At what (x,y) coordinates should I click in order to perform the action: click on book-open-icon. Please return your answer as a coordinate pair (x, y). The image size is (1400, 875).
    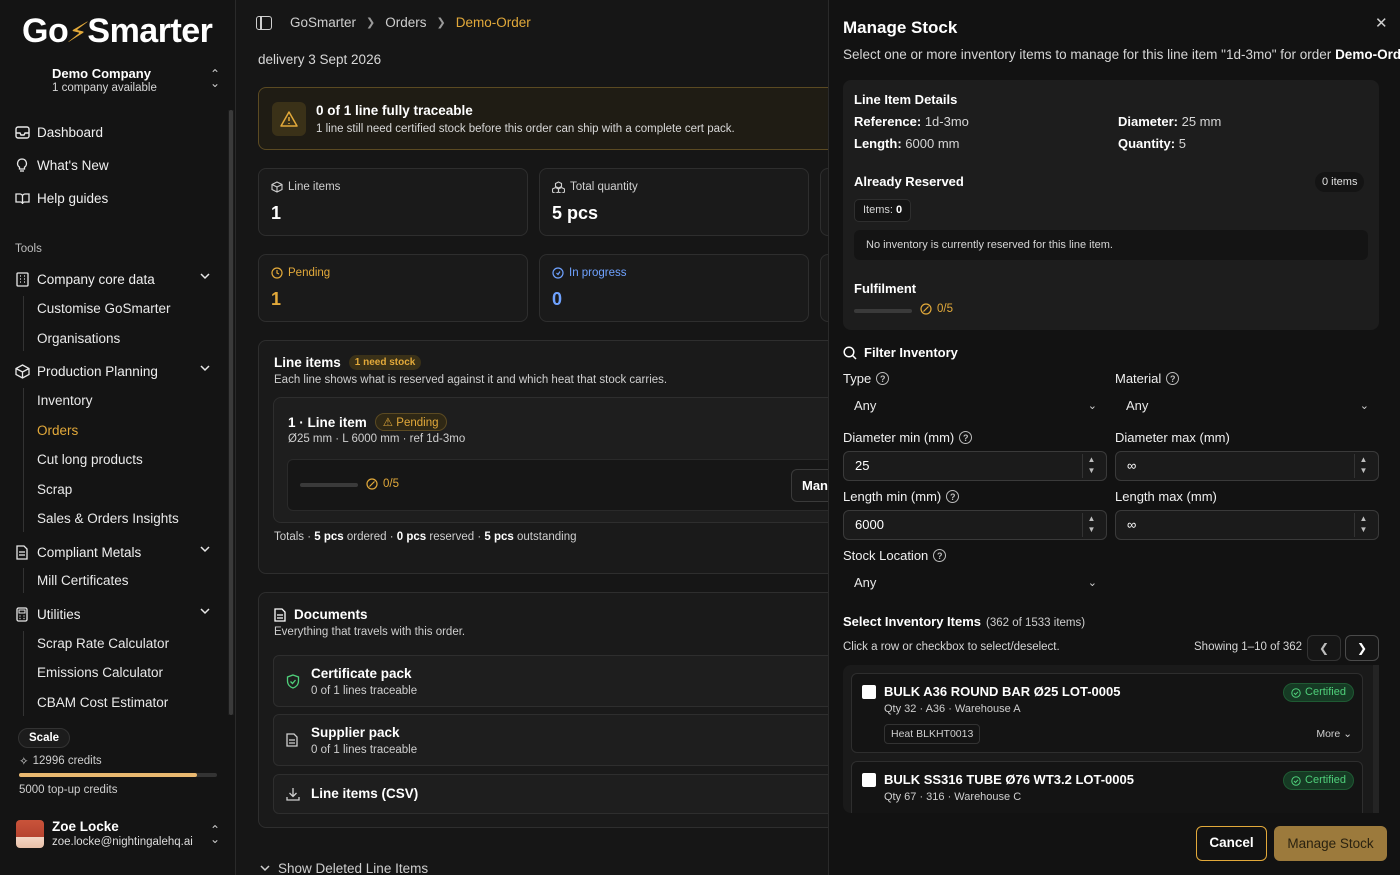
    Looking at the image, I should click on (22, 198).